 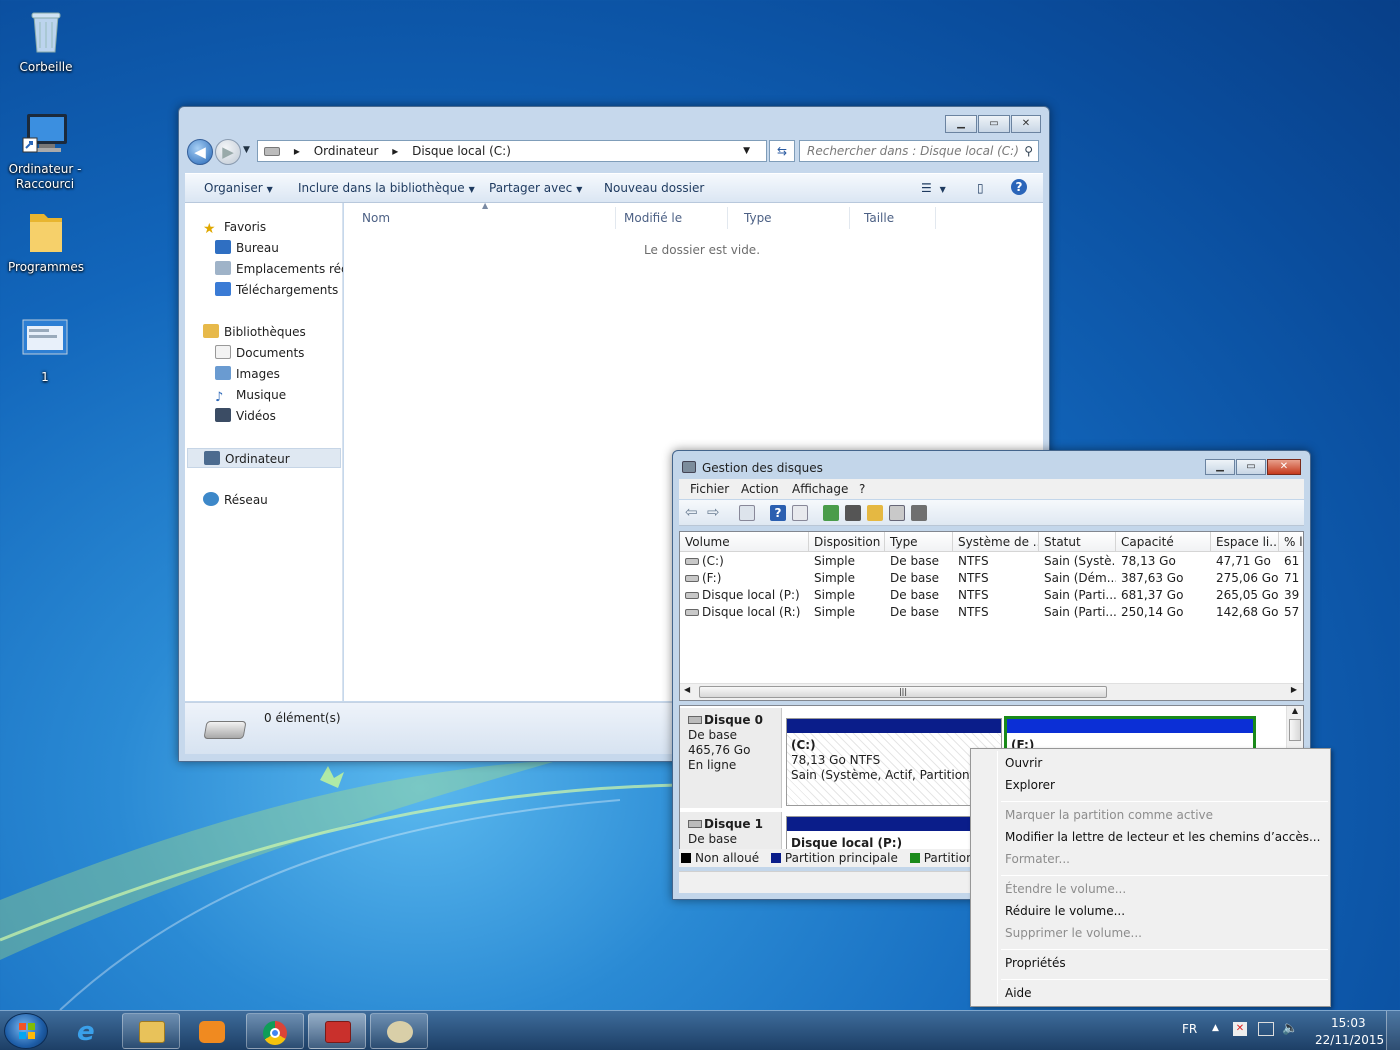 What do you see at coordinates (820, 489) in the screenshot?
I see `menu-view: Affichage` at bounding box center [820, 489].